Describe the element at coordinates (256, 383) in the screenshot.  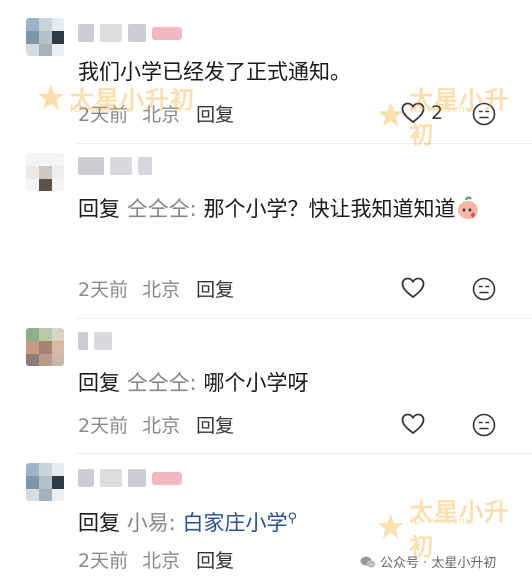
I see `comment-body: 哪个小学呀` at that location.